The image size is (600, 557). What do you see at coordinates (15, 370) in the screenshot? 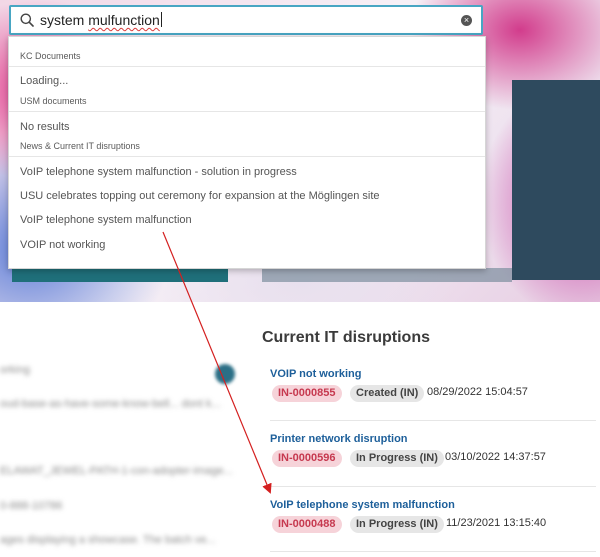
I see `blurred-line: orking` at bounding box center [15, 370].